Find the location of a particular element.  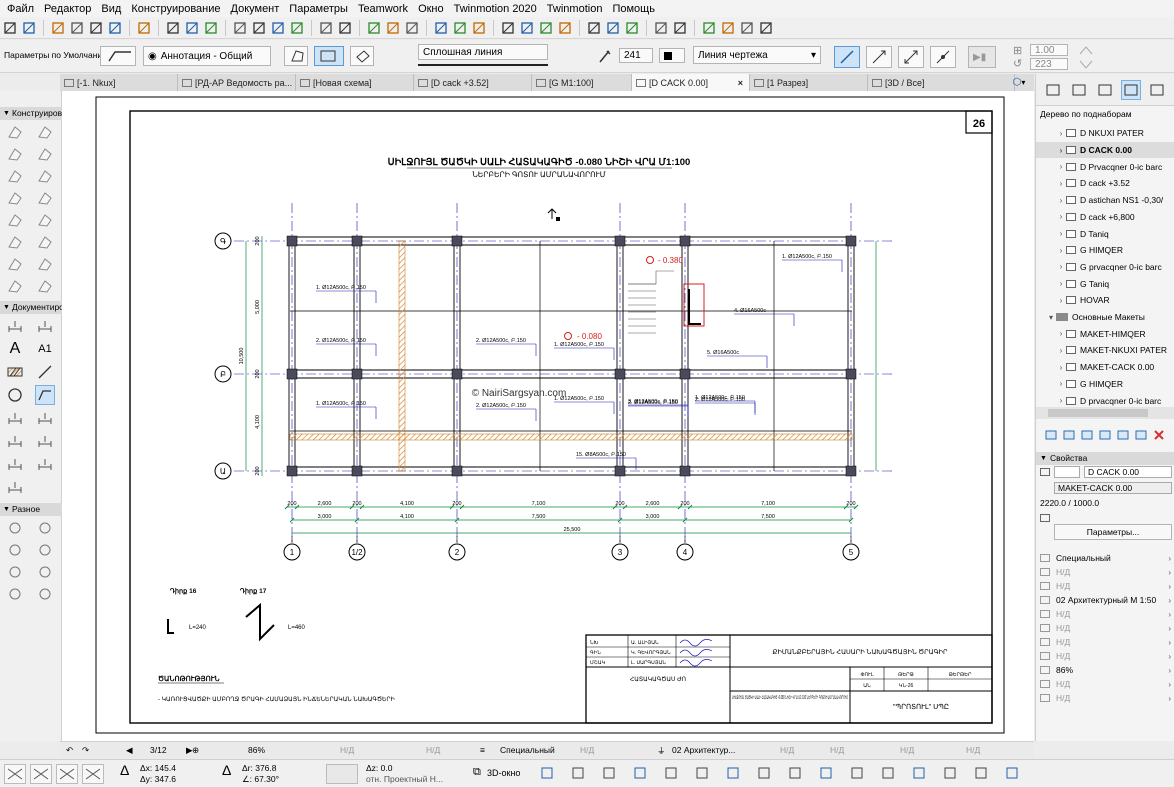

drawing-tool-icon is located at coordinates (15, 418).